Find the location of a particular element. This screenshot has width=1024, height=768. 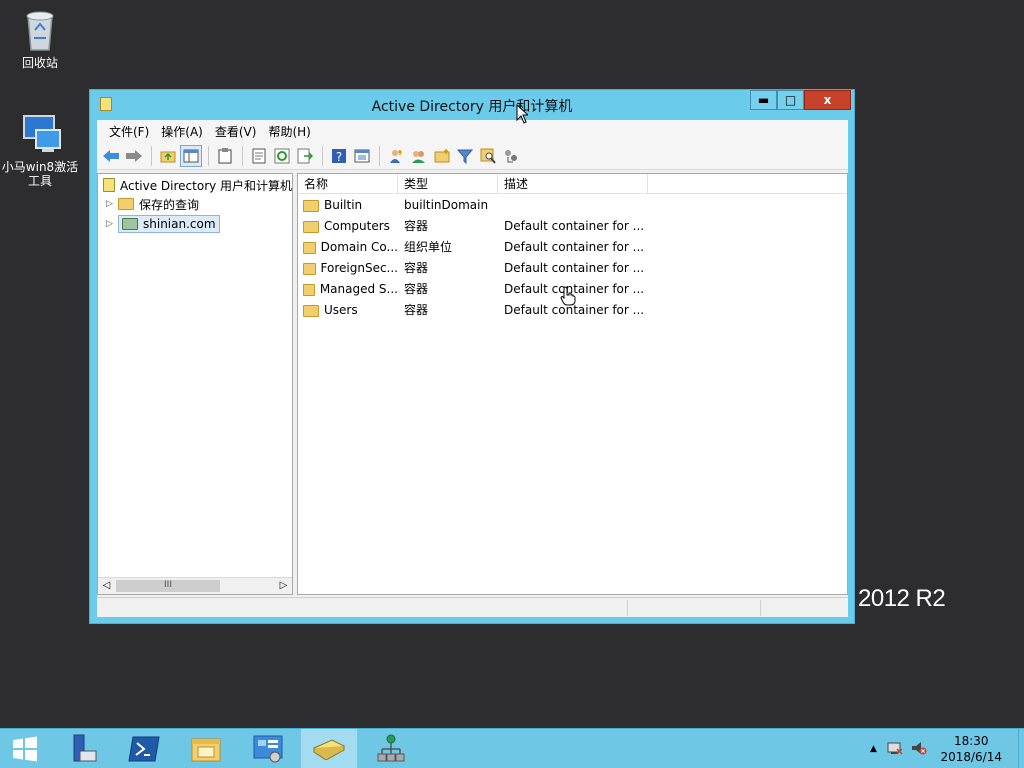

scroll-left-icon: ◁ is located at coordinates (106, 586).